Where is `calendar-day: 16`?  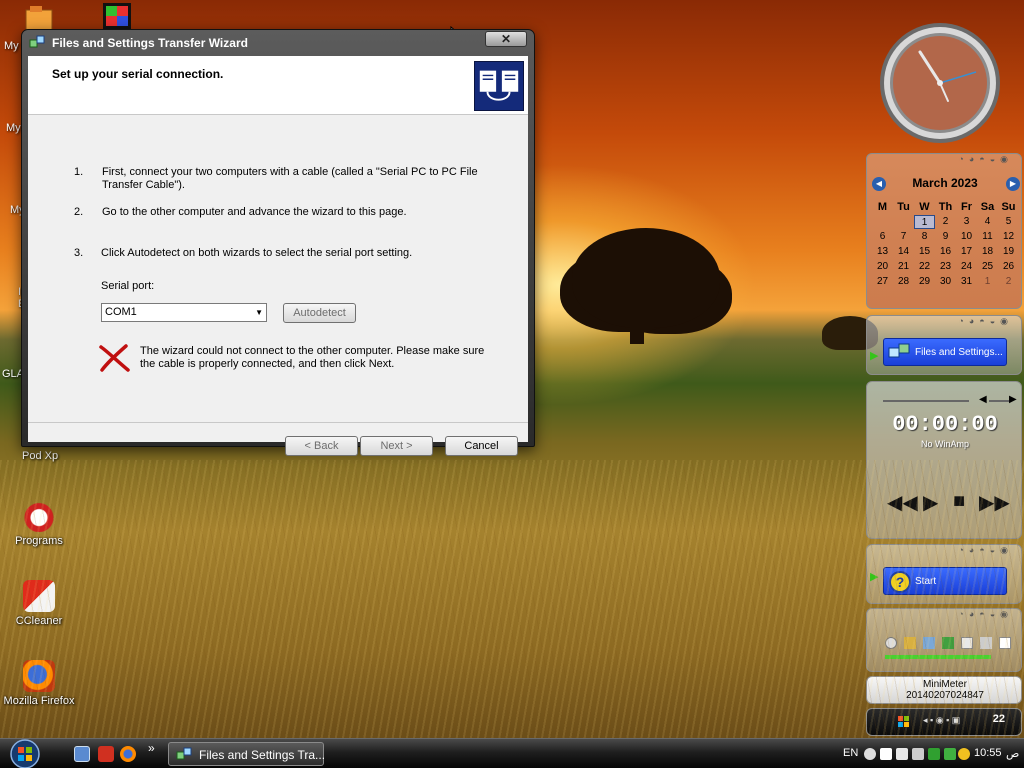 calendar-day: 16 is located at coordinates (945, 252).